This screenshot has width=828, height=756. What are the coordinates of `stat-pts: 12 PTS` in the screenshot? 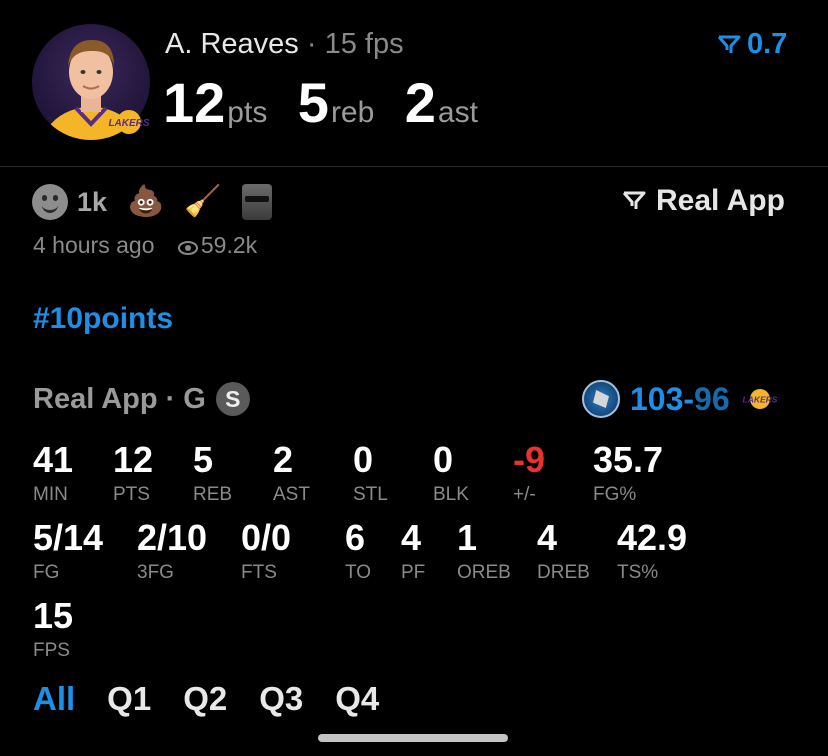 It's located at (133, 474).